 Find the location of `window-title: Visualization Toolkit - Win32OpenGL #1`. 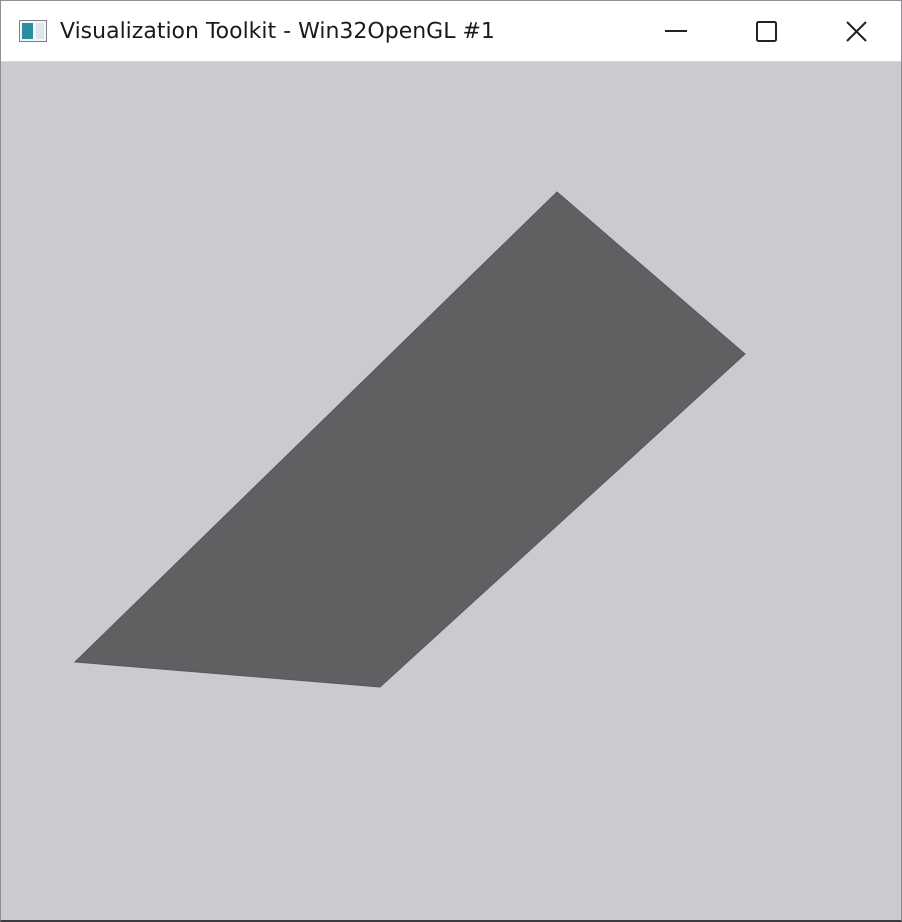

window-title: Visualization Toolkit - Win32OpenGL #1 is located at coordinates (277, 31).